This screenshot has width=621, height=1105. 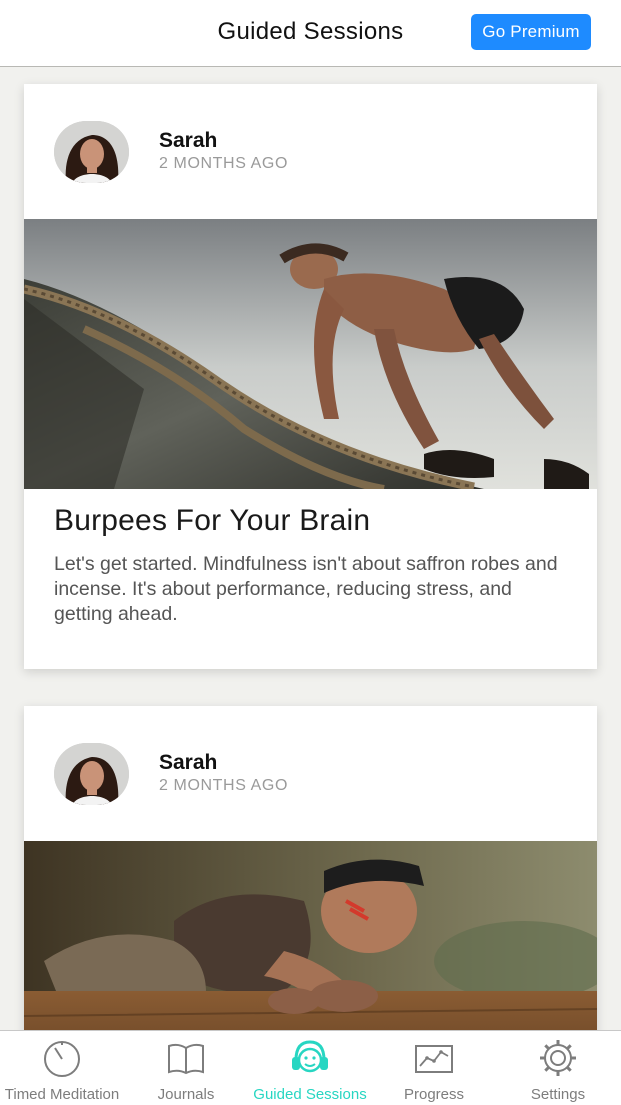 What do you see at coordinates (186, 1094) in the screenshot?
I see `tab-label: Journals` at bounding box center [186, 1094].